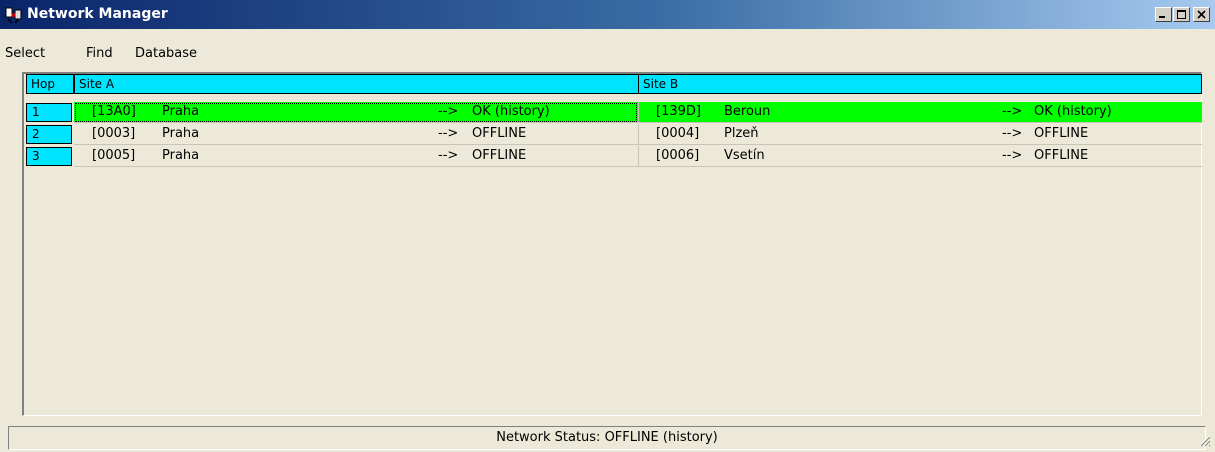  What do you see at coordinates (920, 112) in the screenshot?
I see `site-b-cell: [139D] Beroun --> OK (history)` at bounding box center [920, 112].